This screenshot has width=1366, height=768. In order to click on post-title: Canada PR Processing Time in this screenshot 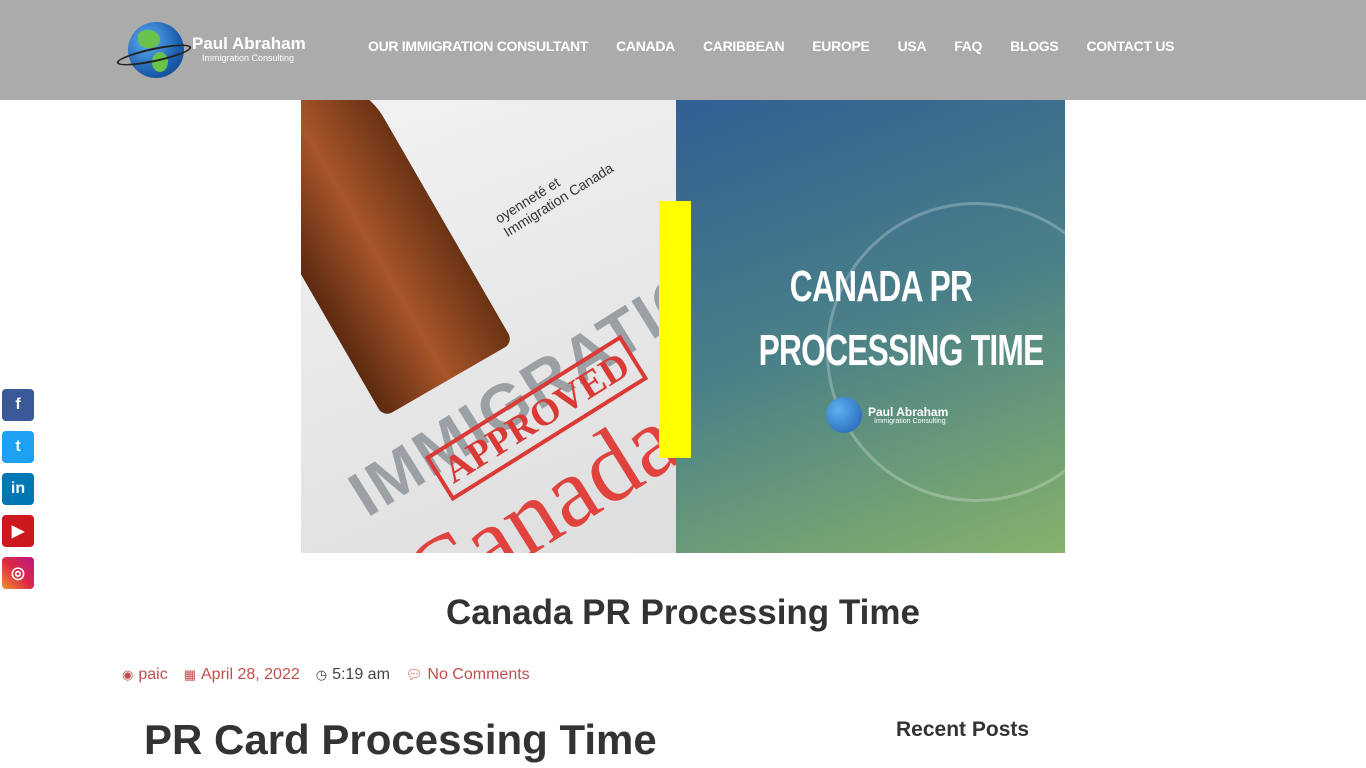, I will do `click(683, 612)`.